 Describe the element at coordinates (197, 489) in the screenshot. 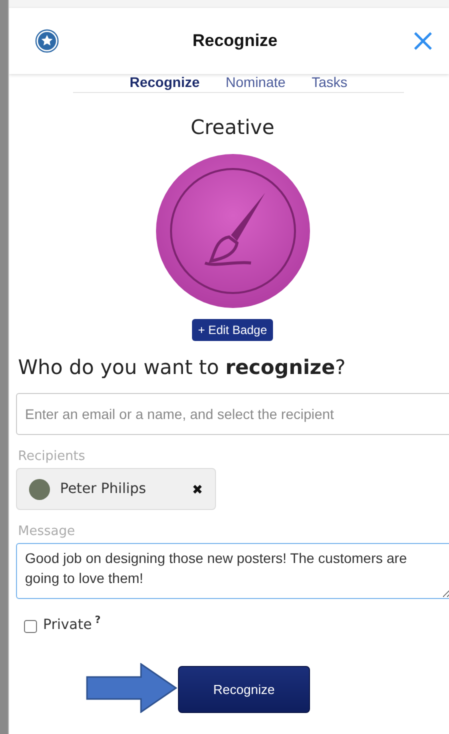

I see `remove-button: ✖` at that location.